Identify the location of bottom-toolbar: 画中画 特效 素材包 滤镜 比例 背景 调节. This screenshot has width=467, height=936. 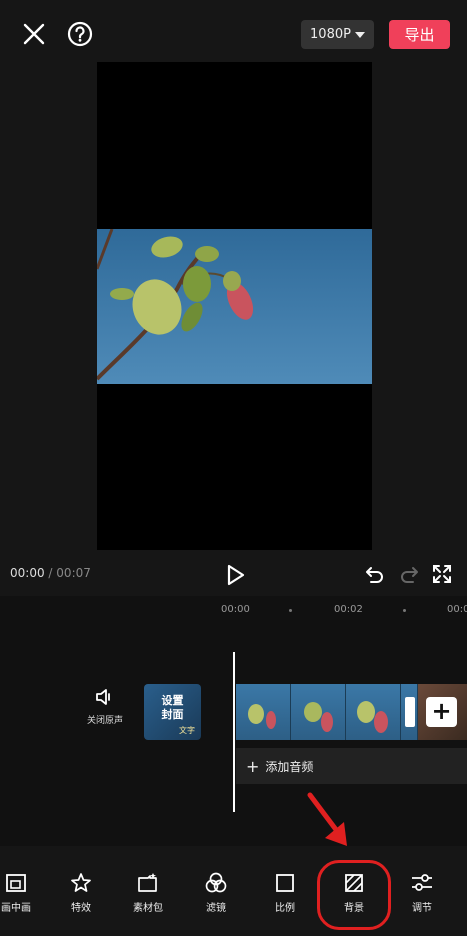
(233, 891).